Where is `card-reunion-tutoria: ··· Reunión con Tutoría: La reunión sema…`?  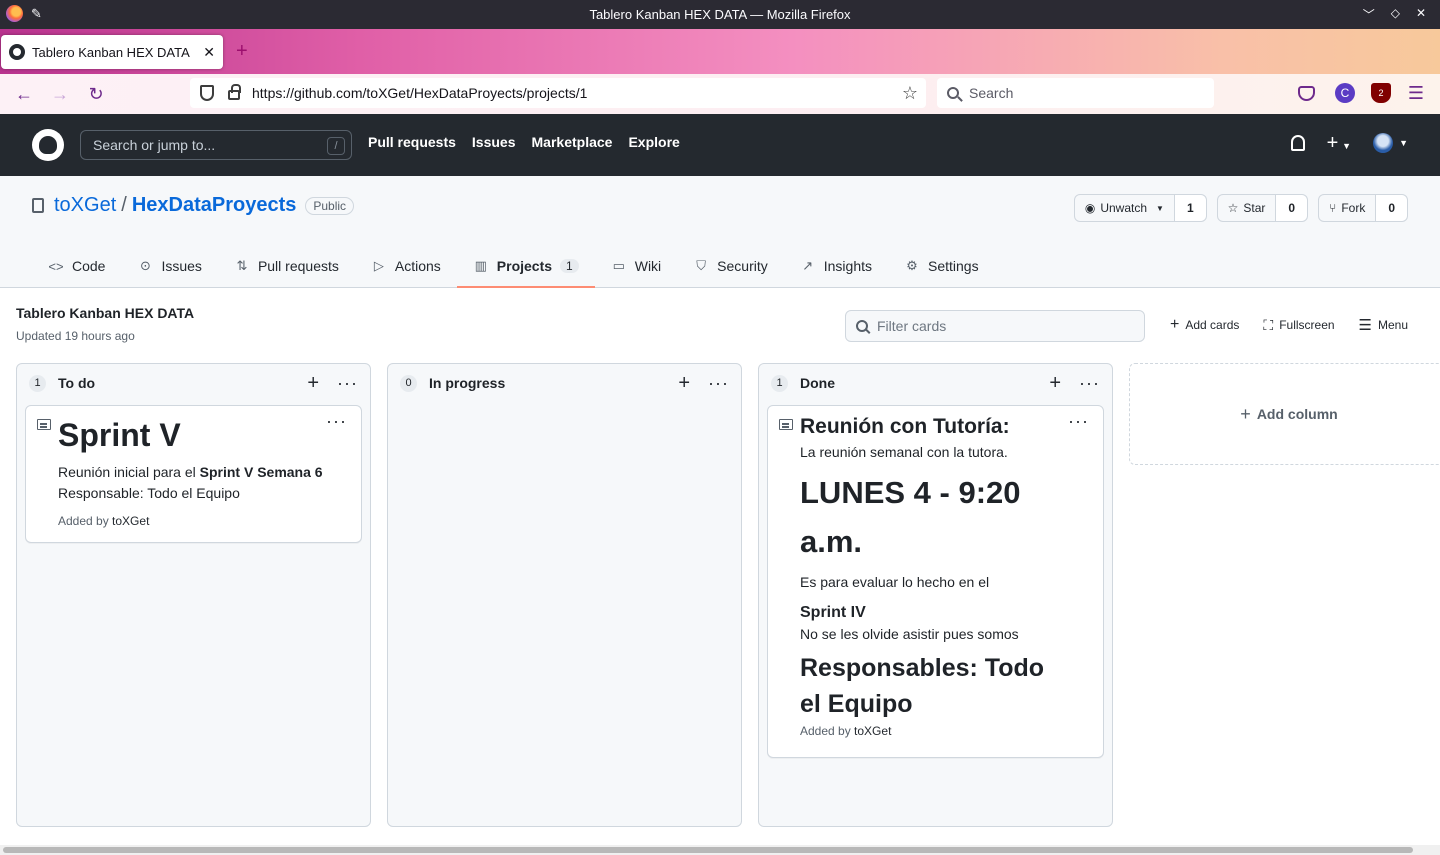
card-reunion-tutoria: ··· Reunión con Tutoría: La reunión sema… is located at coordinates (935, 581).